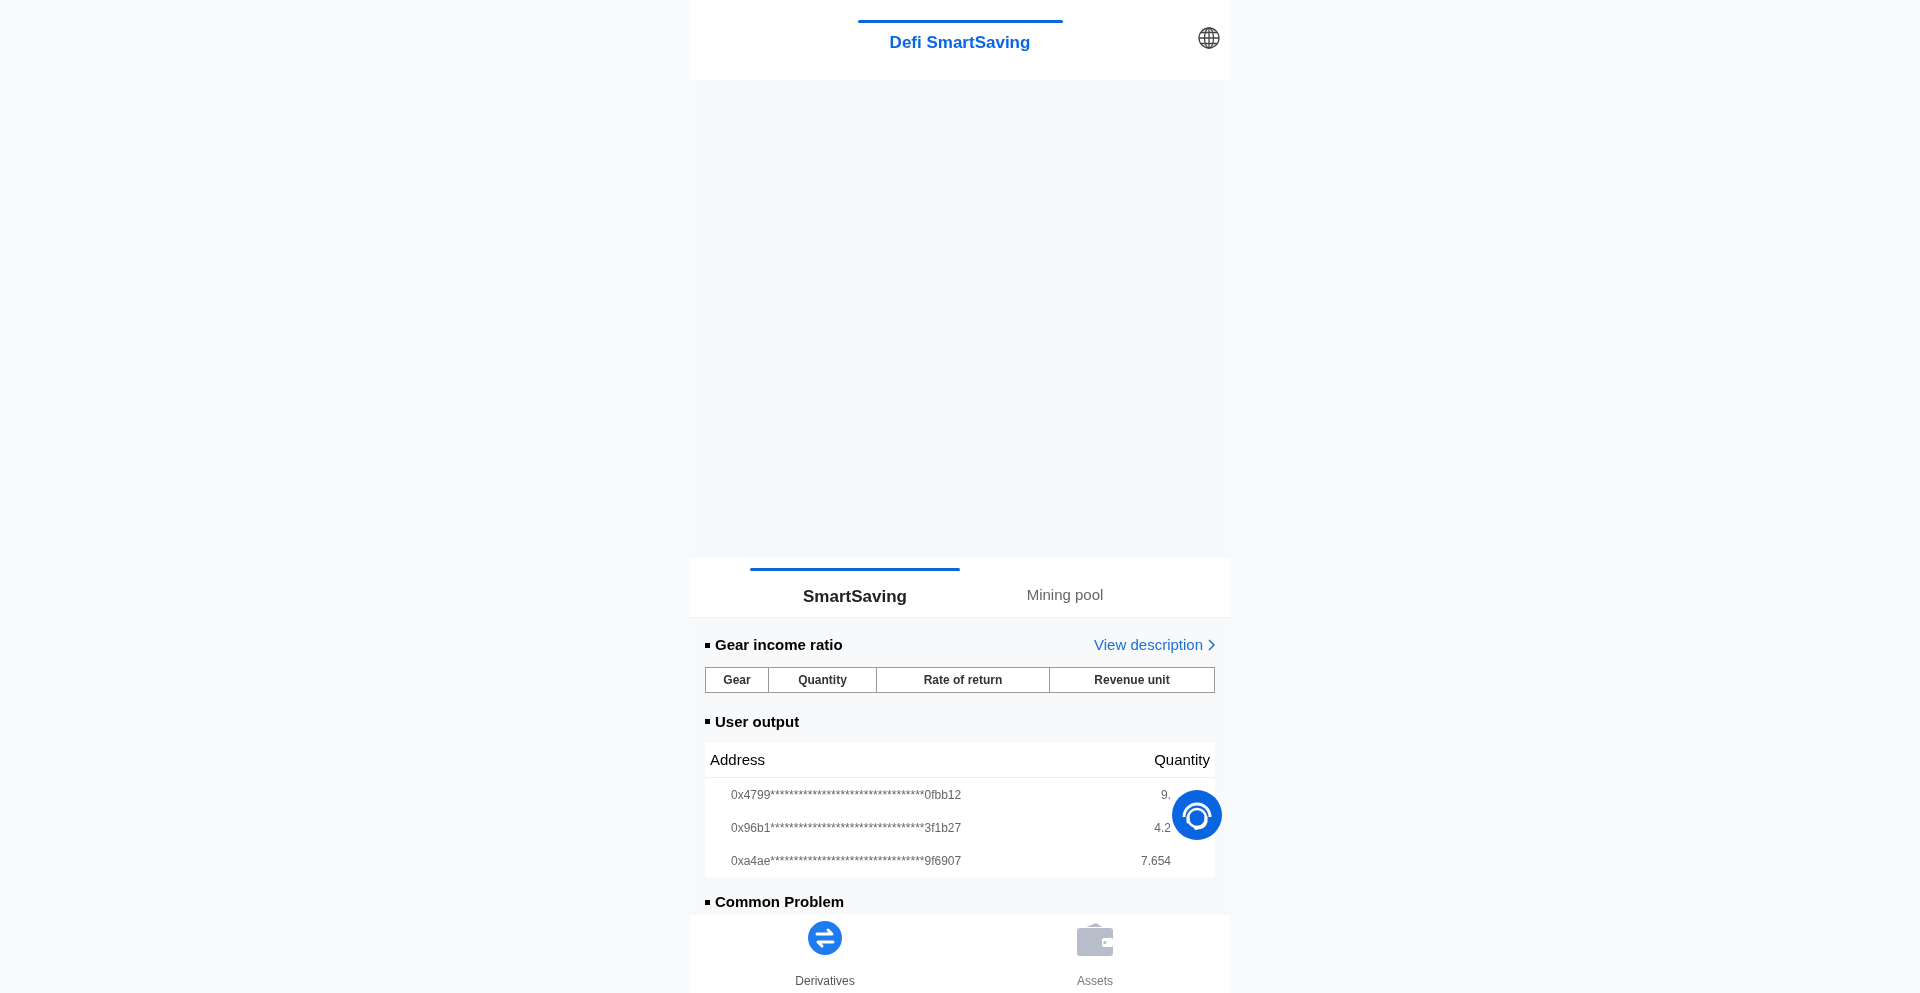 This screenshot has width=1920, height=993. I want to click on chevron-right-icon, so click(1211, 645).